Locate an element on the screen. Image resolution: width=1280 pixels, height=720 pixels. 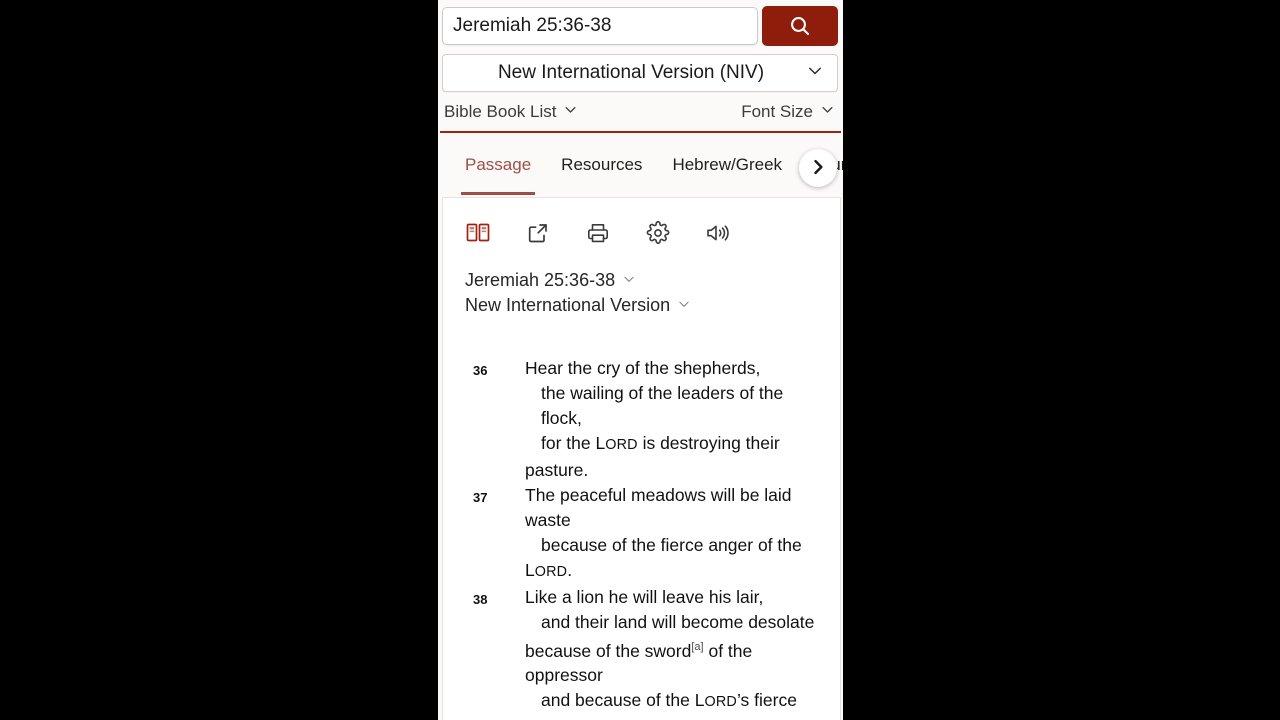
verse-line-text: pasture. is located at coordinates (557, 469).